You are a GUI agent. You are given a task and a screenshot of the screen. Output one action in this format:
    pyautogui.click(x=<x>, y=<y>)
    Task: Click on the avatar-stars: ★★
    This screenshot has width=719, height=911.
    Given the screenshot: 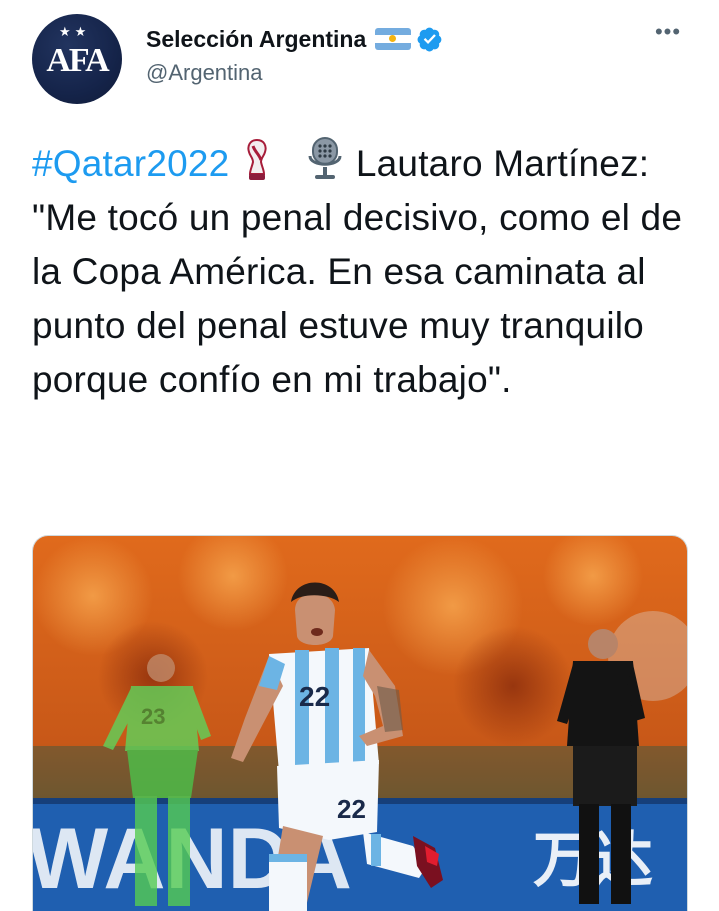 What is the action you would take?
    pyautogui.click(x=74, y=32)
    